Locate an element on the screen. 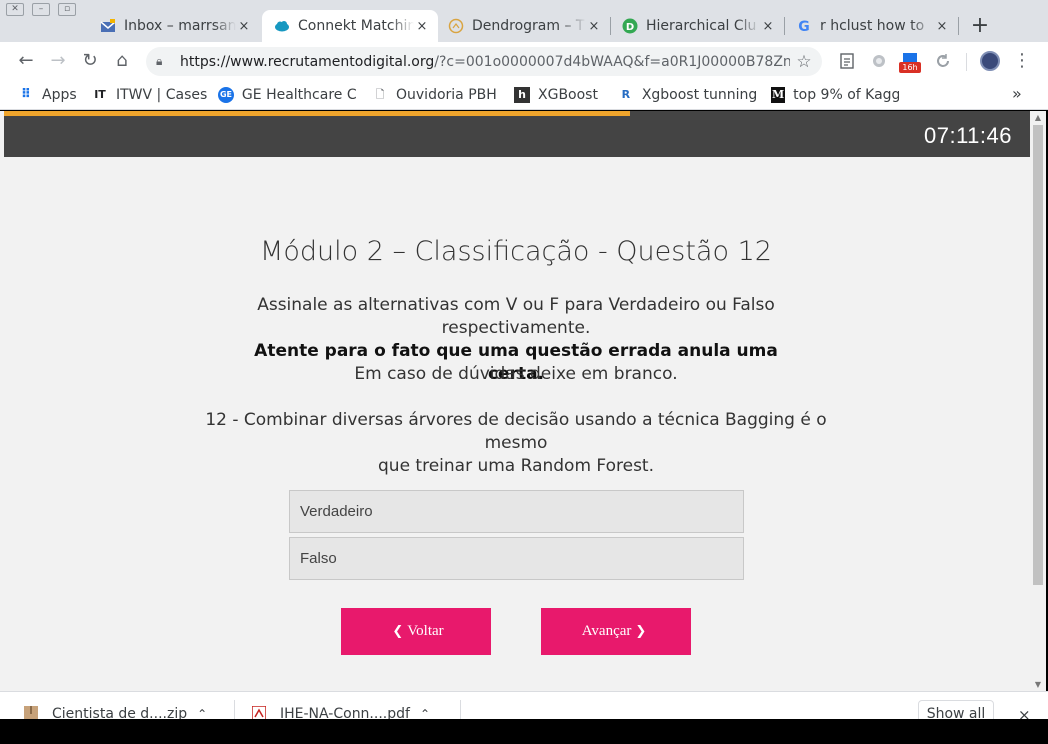  home-icon: ⌂ is located at coordinates (122, 61).